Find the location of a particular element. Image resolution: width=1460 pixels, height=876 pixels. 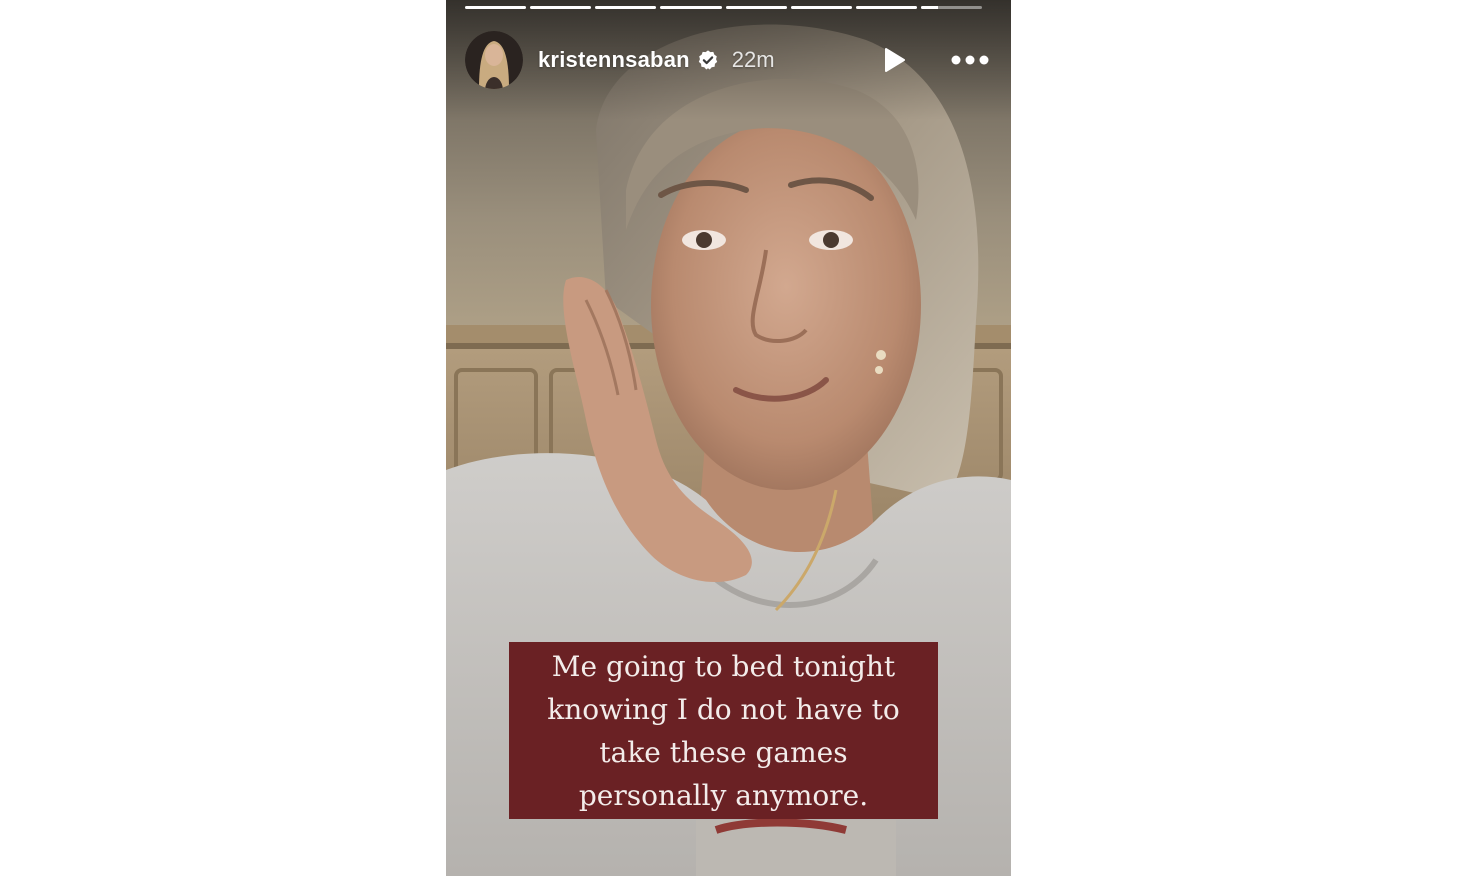

more-options-icon is located at coordinates (970, 60).